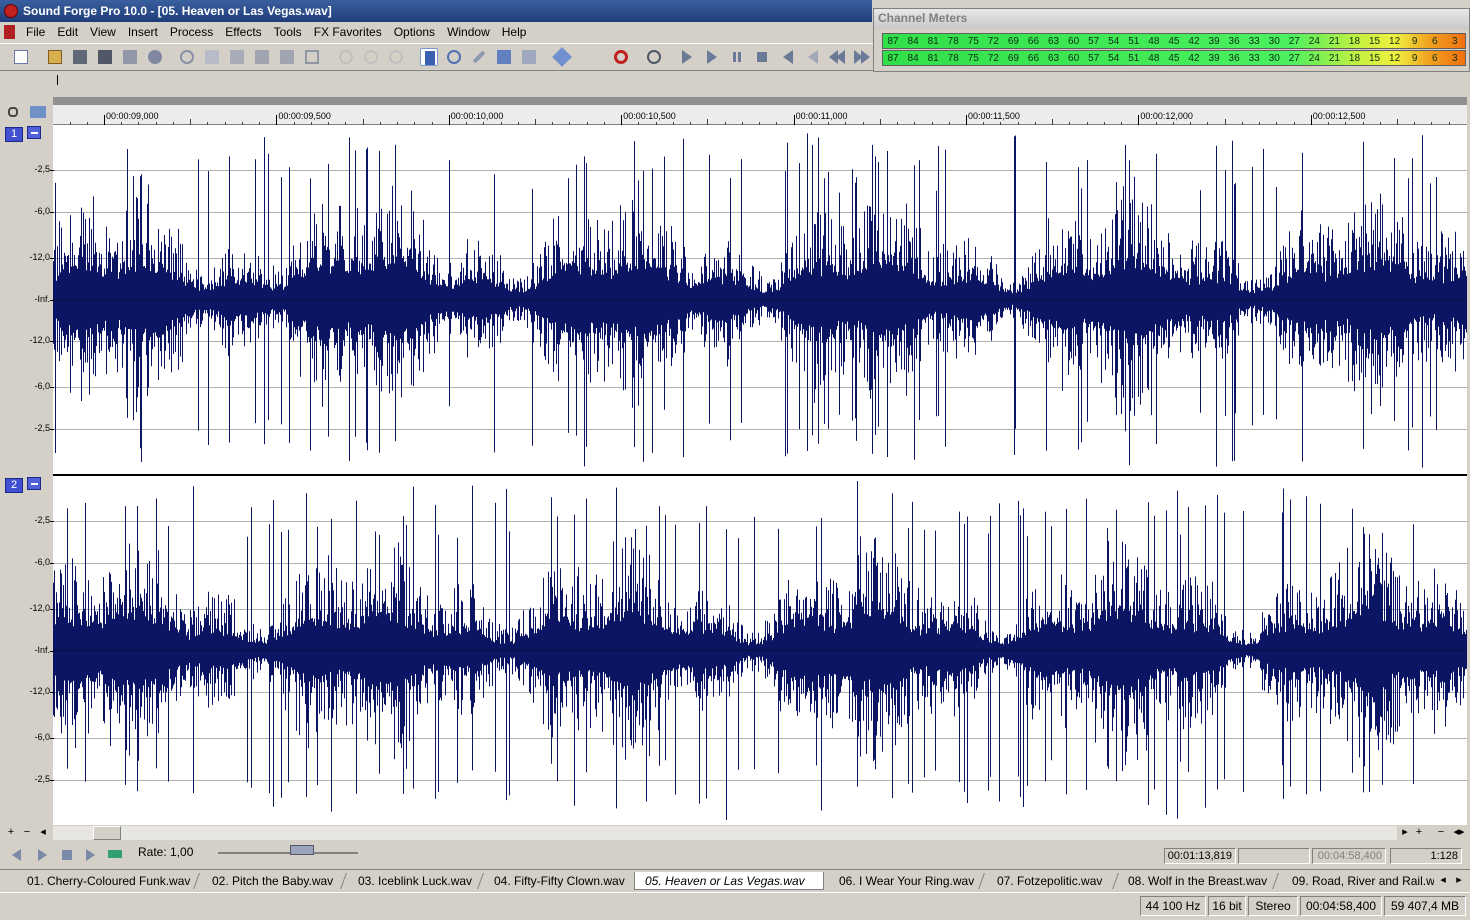 This screenshot has height=920, width=1470. I want to click on new-file-button, so click(21, 57).